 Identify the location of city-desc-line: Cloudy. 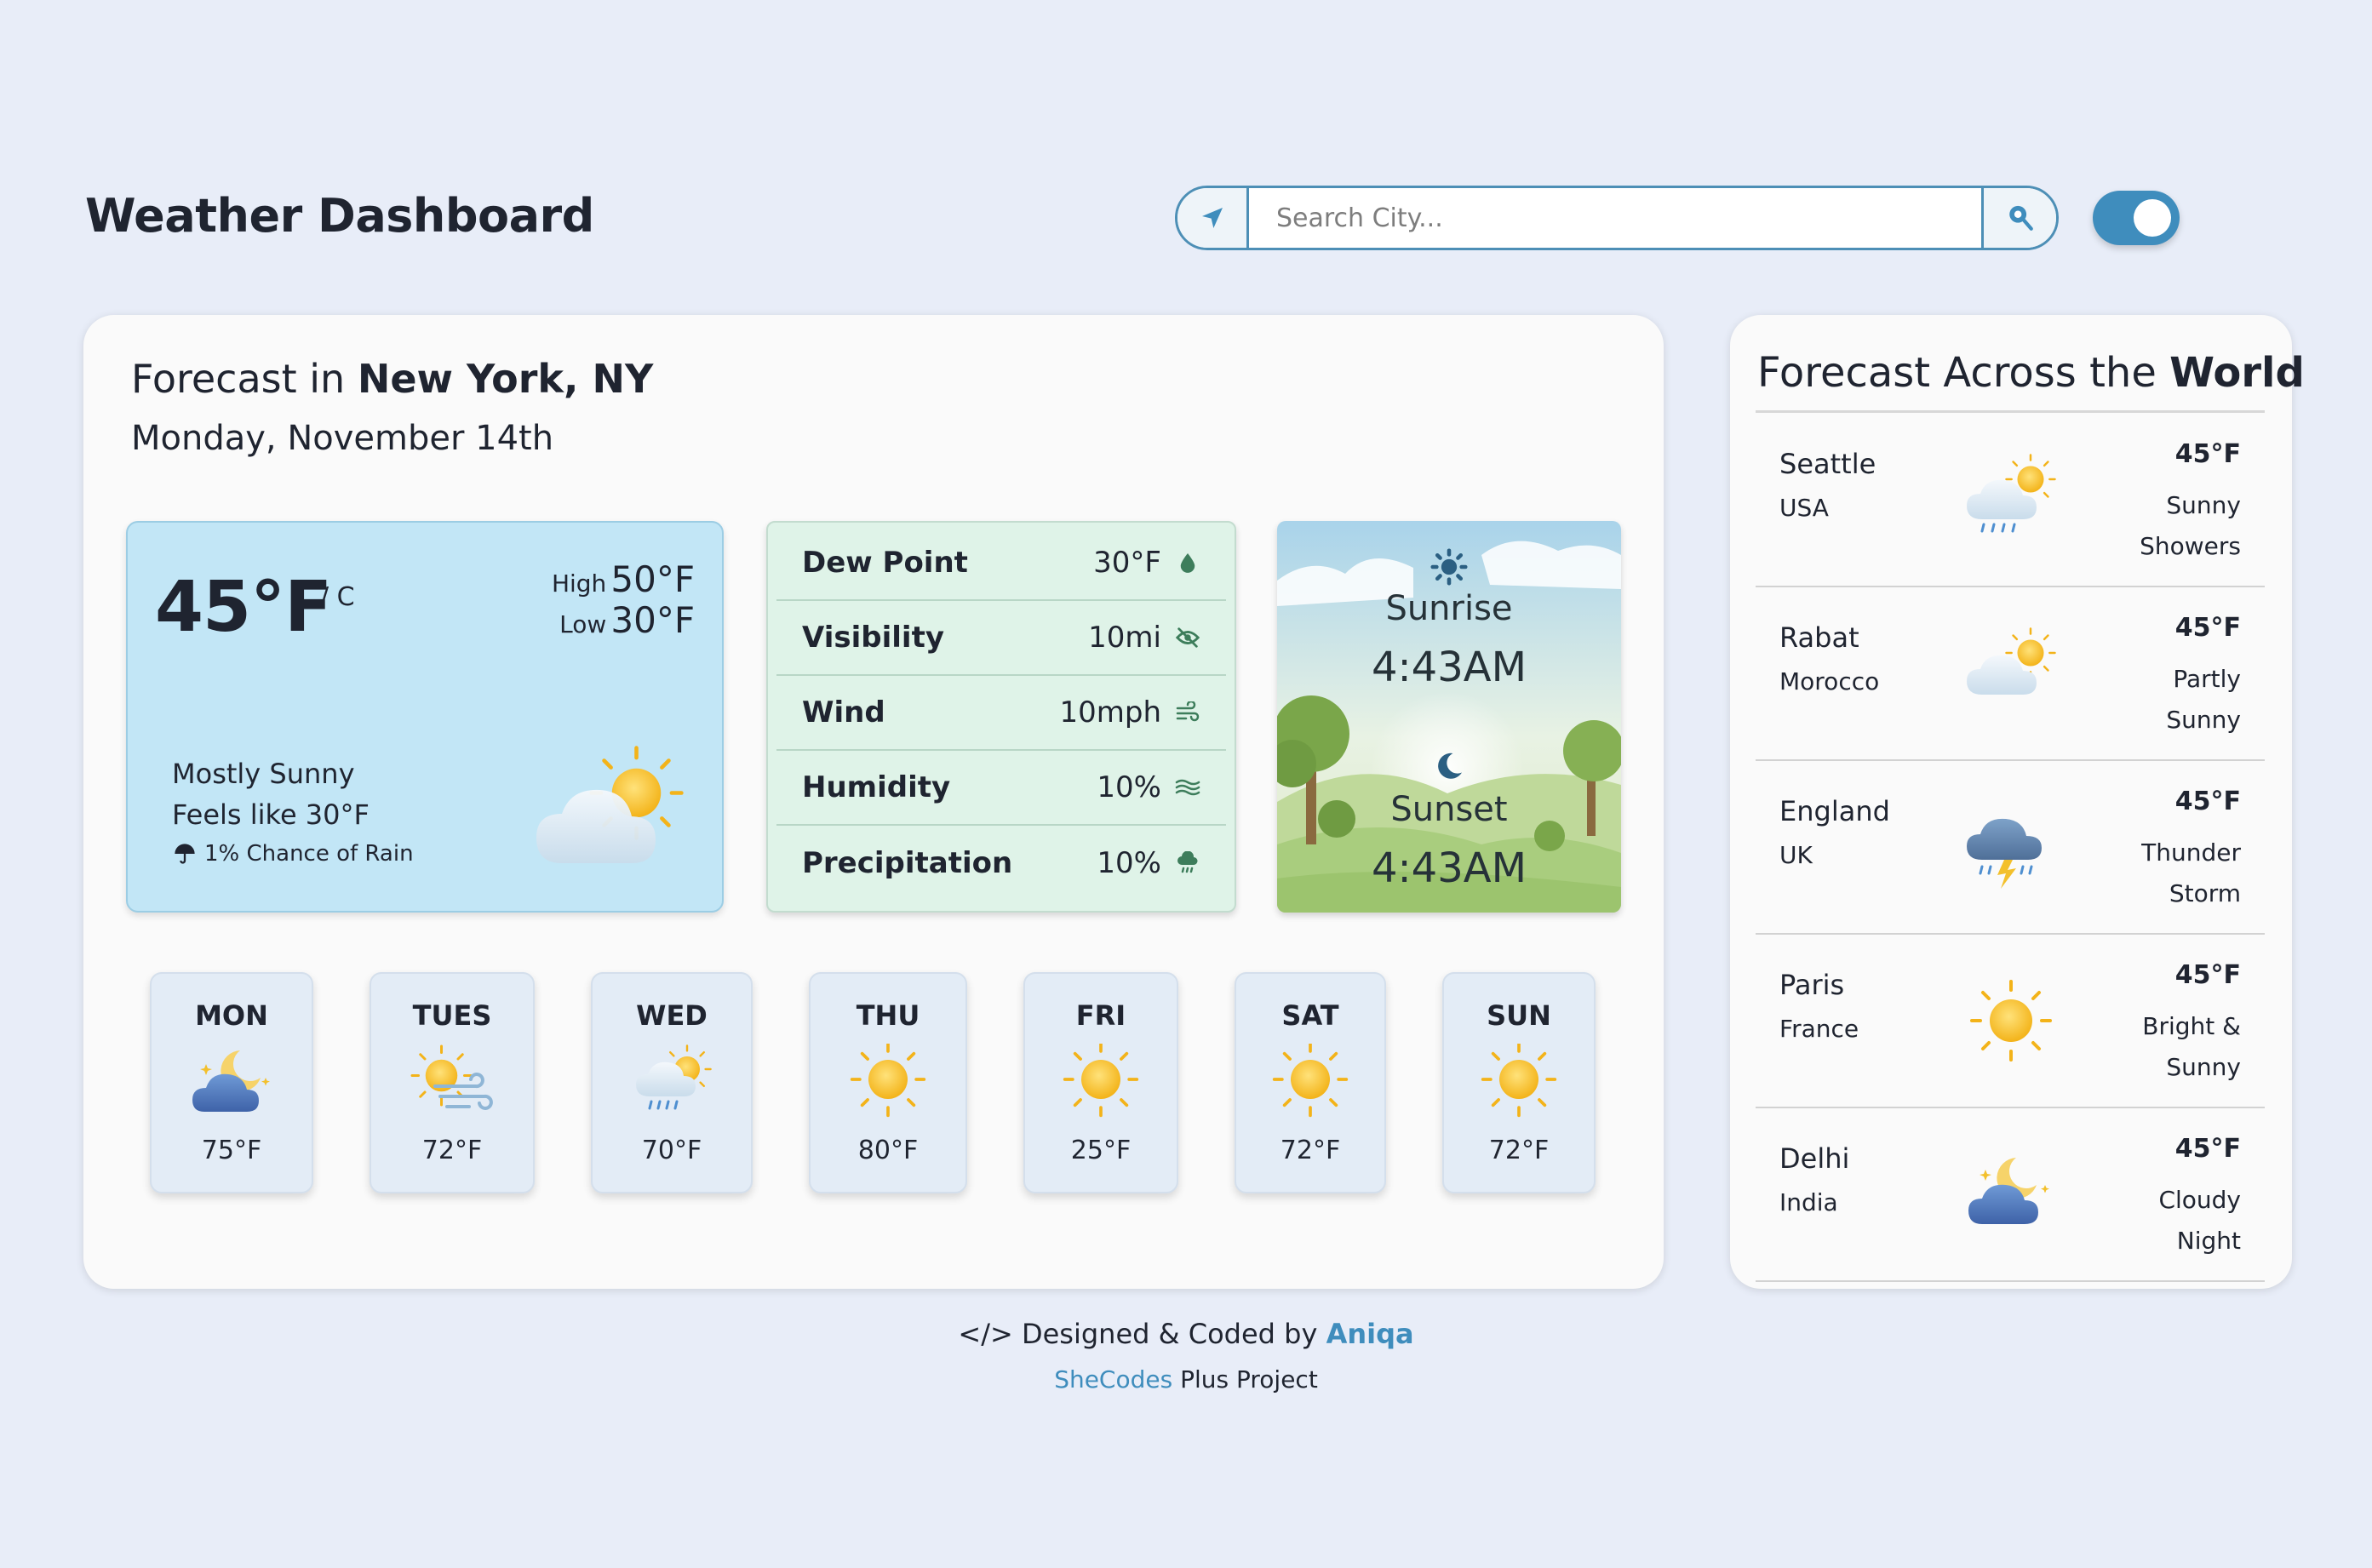
(2199, 1200).